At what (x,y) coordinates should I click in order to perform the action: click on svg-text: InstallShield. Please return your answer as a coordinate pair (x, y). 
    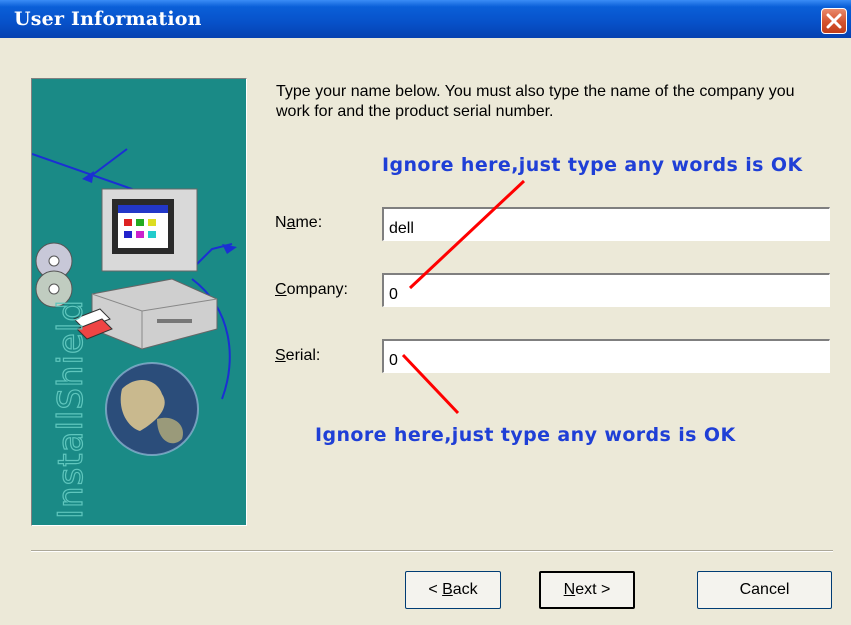
    Looking at the image, I should click on (71, 409).